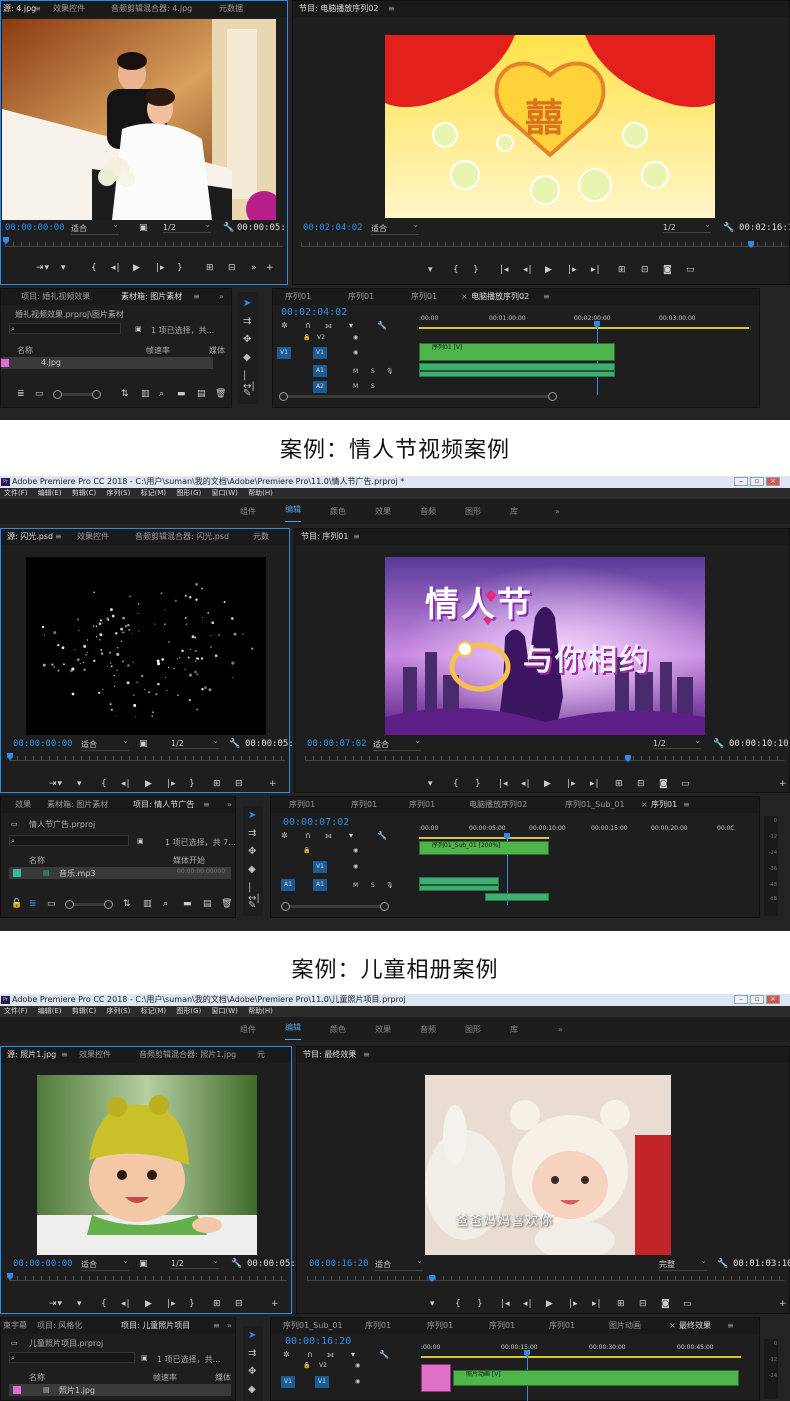 The image size is (790, 1401). What do you see at coordinates (306, 337) in the screenshot?
I see `track-lock-icon: 🔒` at bounding box center [306, 337].